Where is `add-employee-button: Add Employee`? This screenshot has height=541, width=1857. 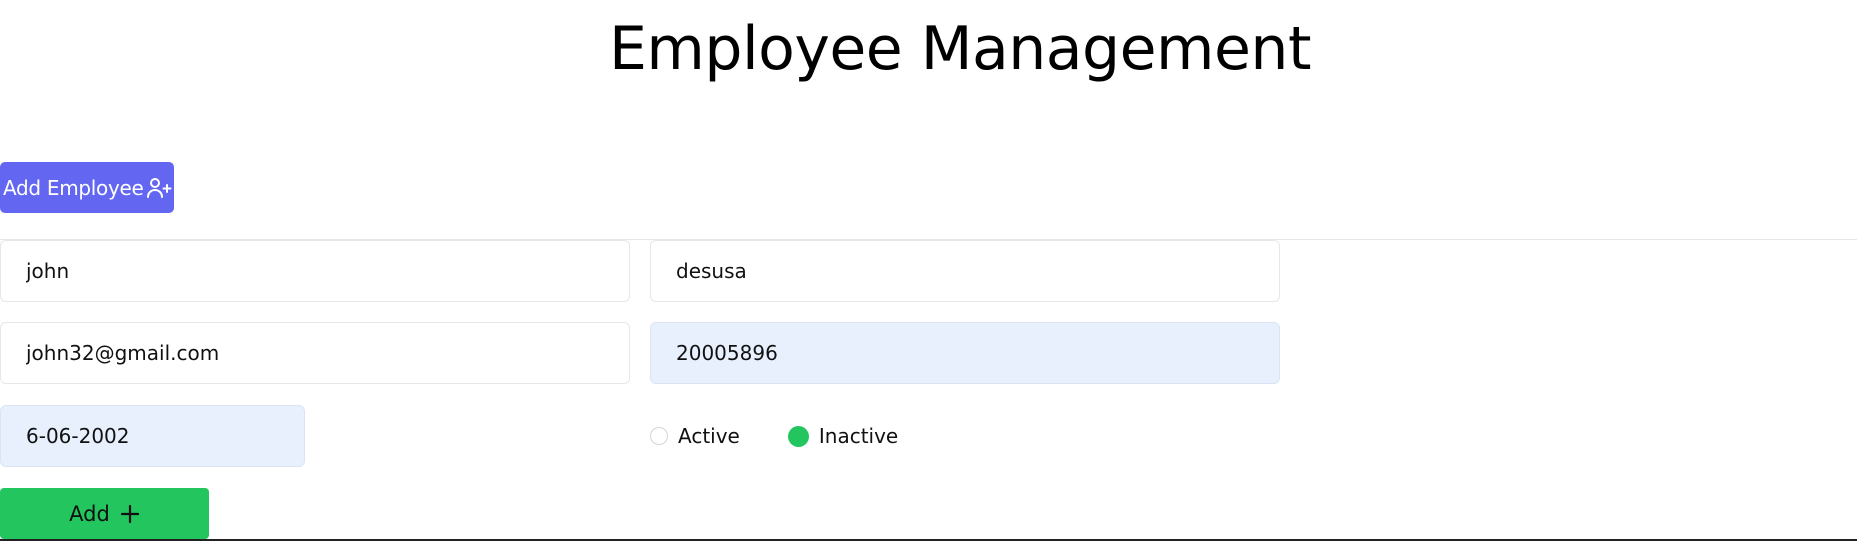 add-employee-button: Add Employee is located at coordinates (87, 187).